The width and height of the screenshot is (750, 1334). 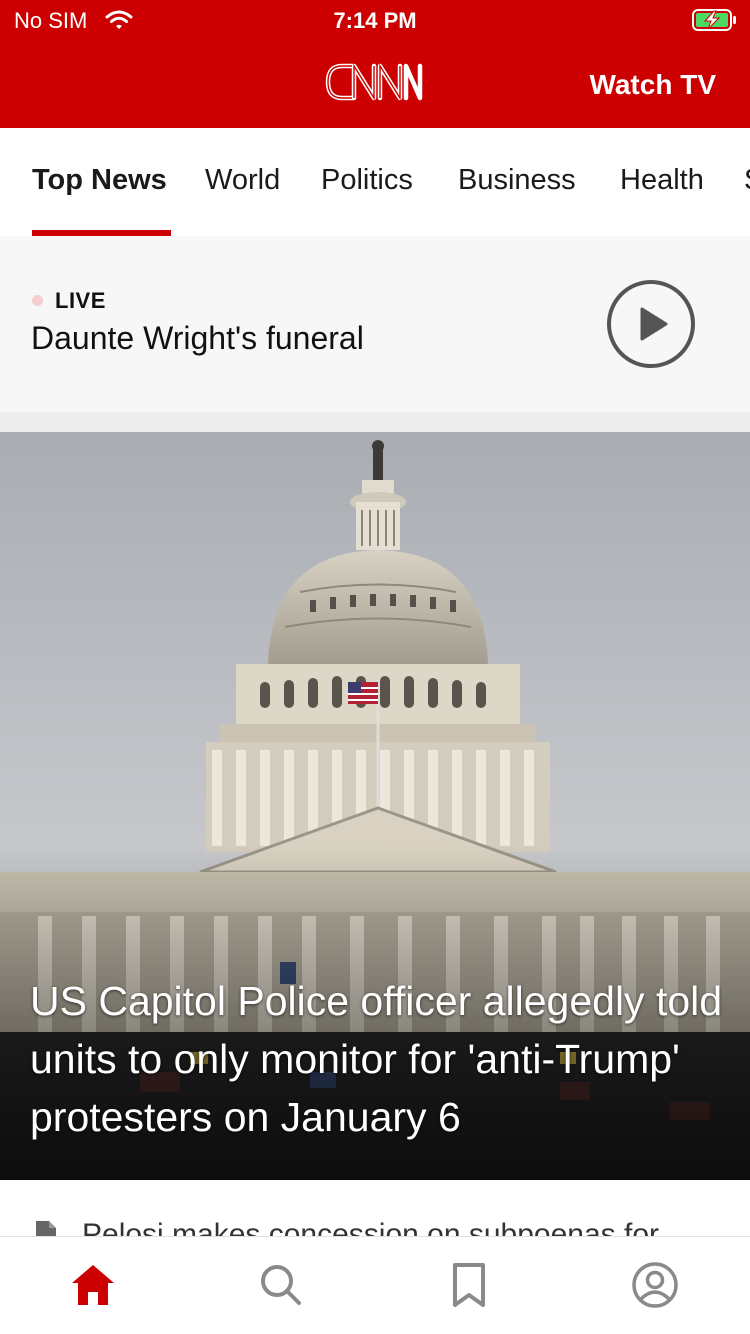 What do you see at coordinates (37, 300) in the screenshot?
I see `live-dot-icon` at bounding box center [37, 300].